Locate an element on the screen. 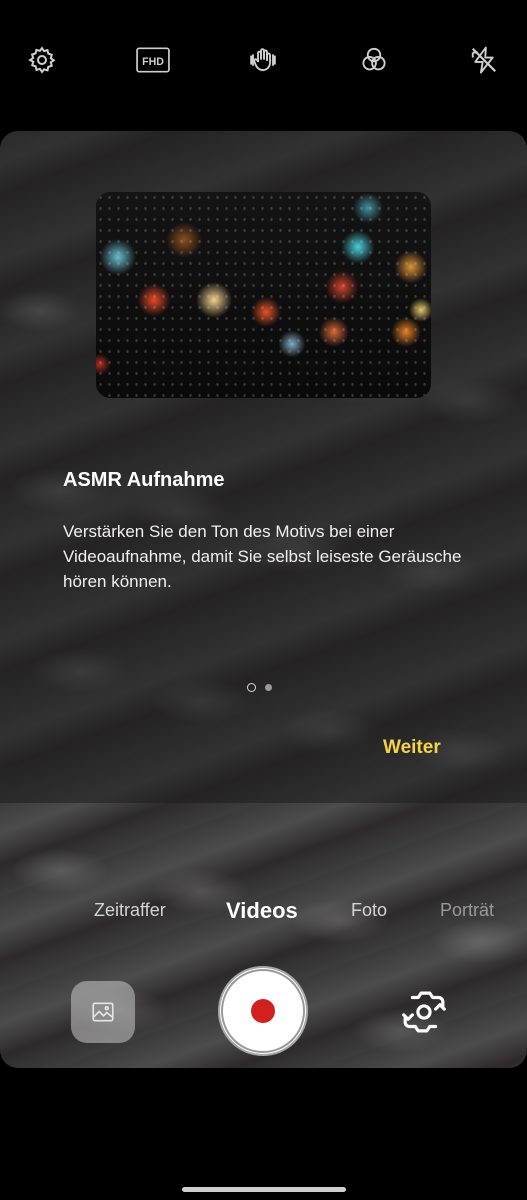  gear-icon is located at coordinates (42, 60).